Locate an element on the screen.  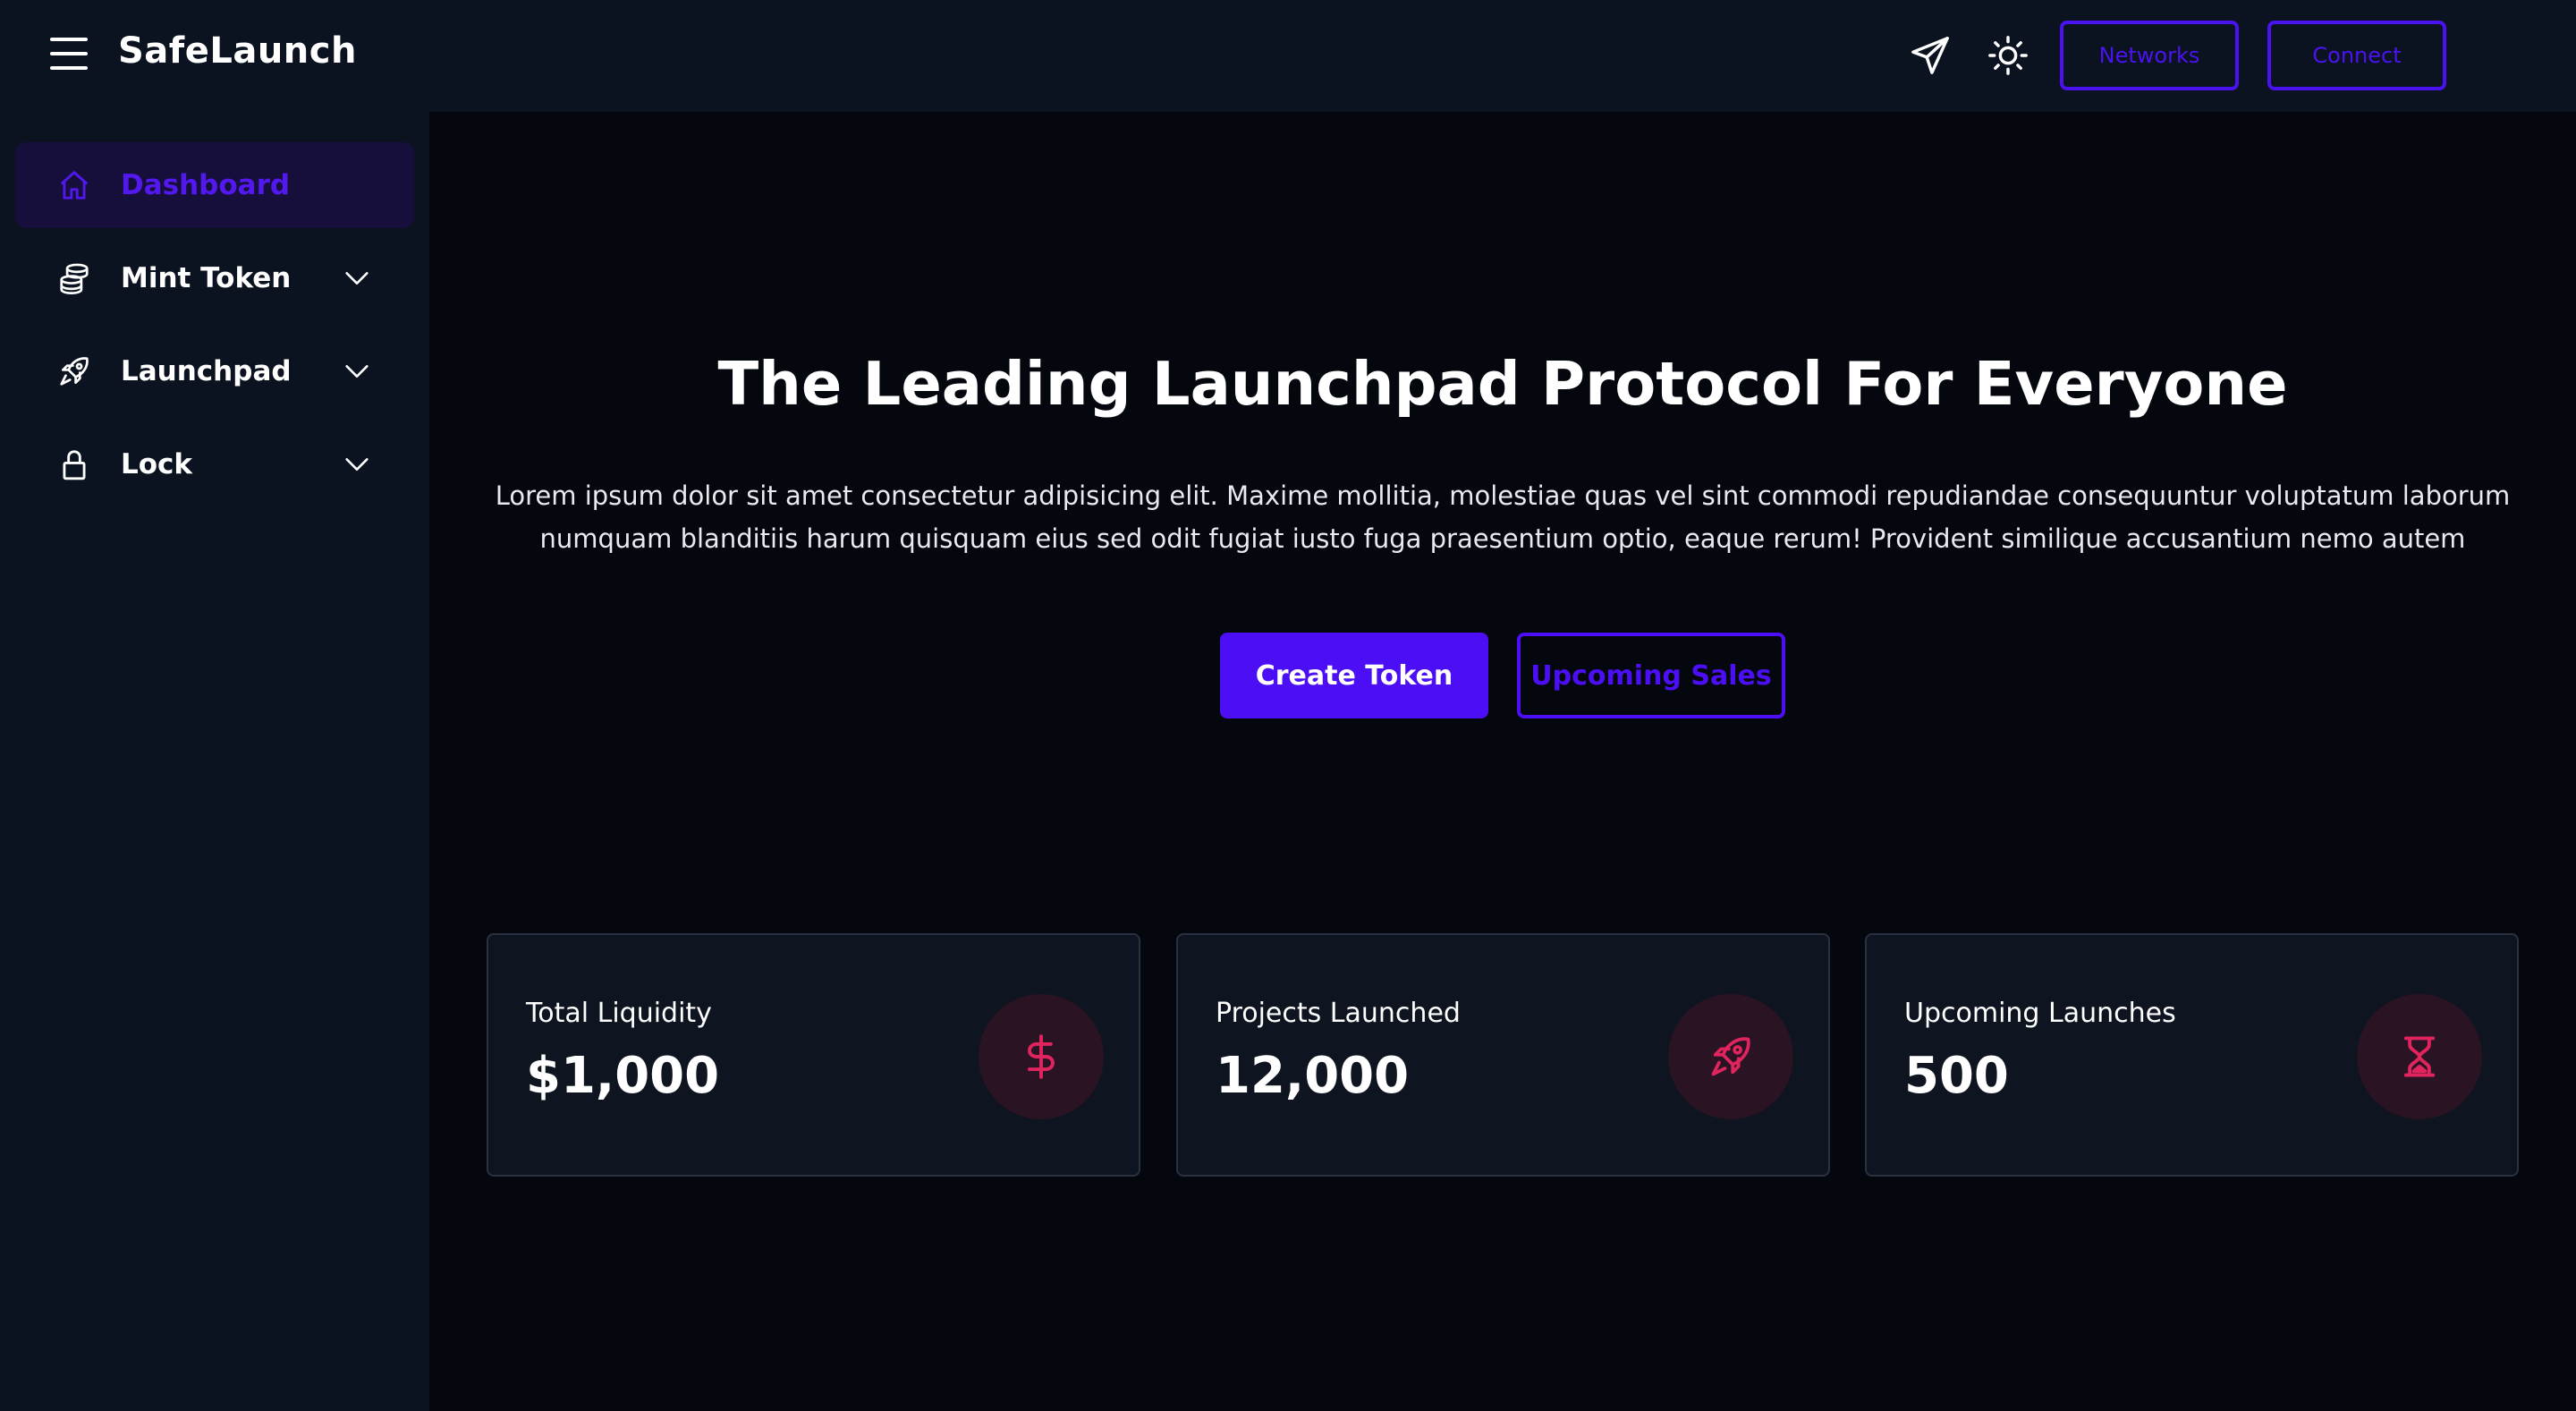
coins-icon is located at coordinates (74, 278).